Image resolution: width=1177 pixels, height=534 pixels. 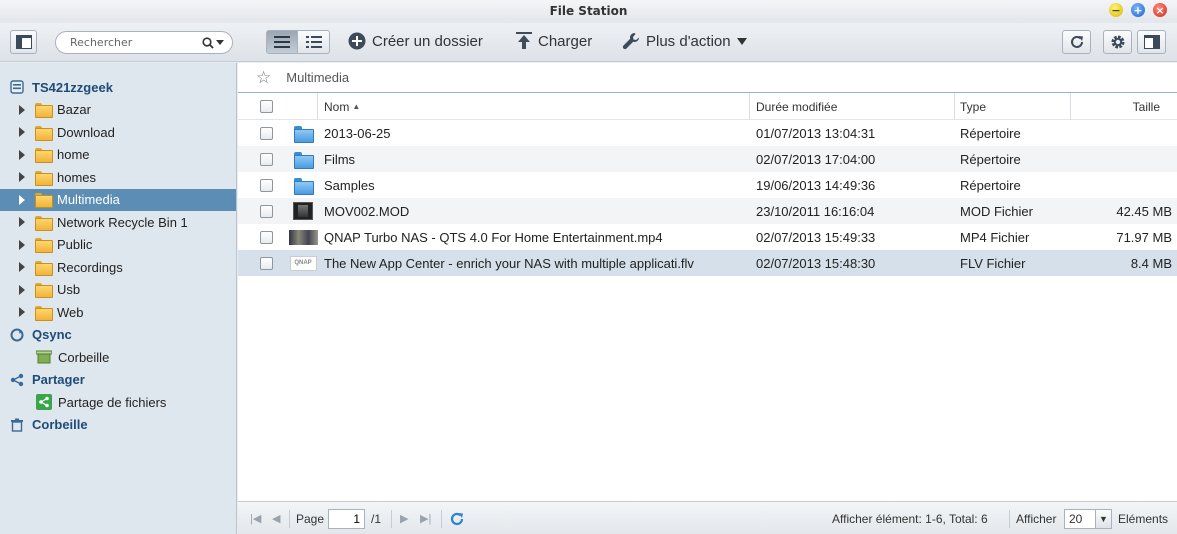 What do you see at coordinates (118, 425) in the screenshot?
I see `sidebar-item-trash: Corbeille` at bounding box center [118, 425].